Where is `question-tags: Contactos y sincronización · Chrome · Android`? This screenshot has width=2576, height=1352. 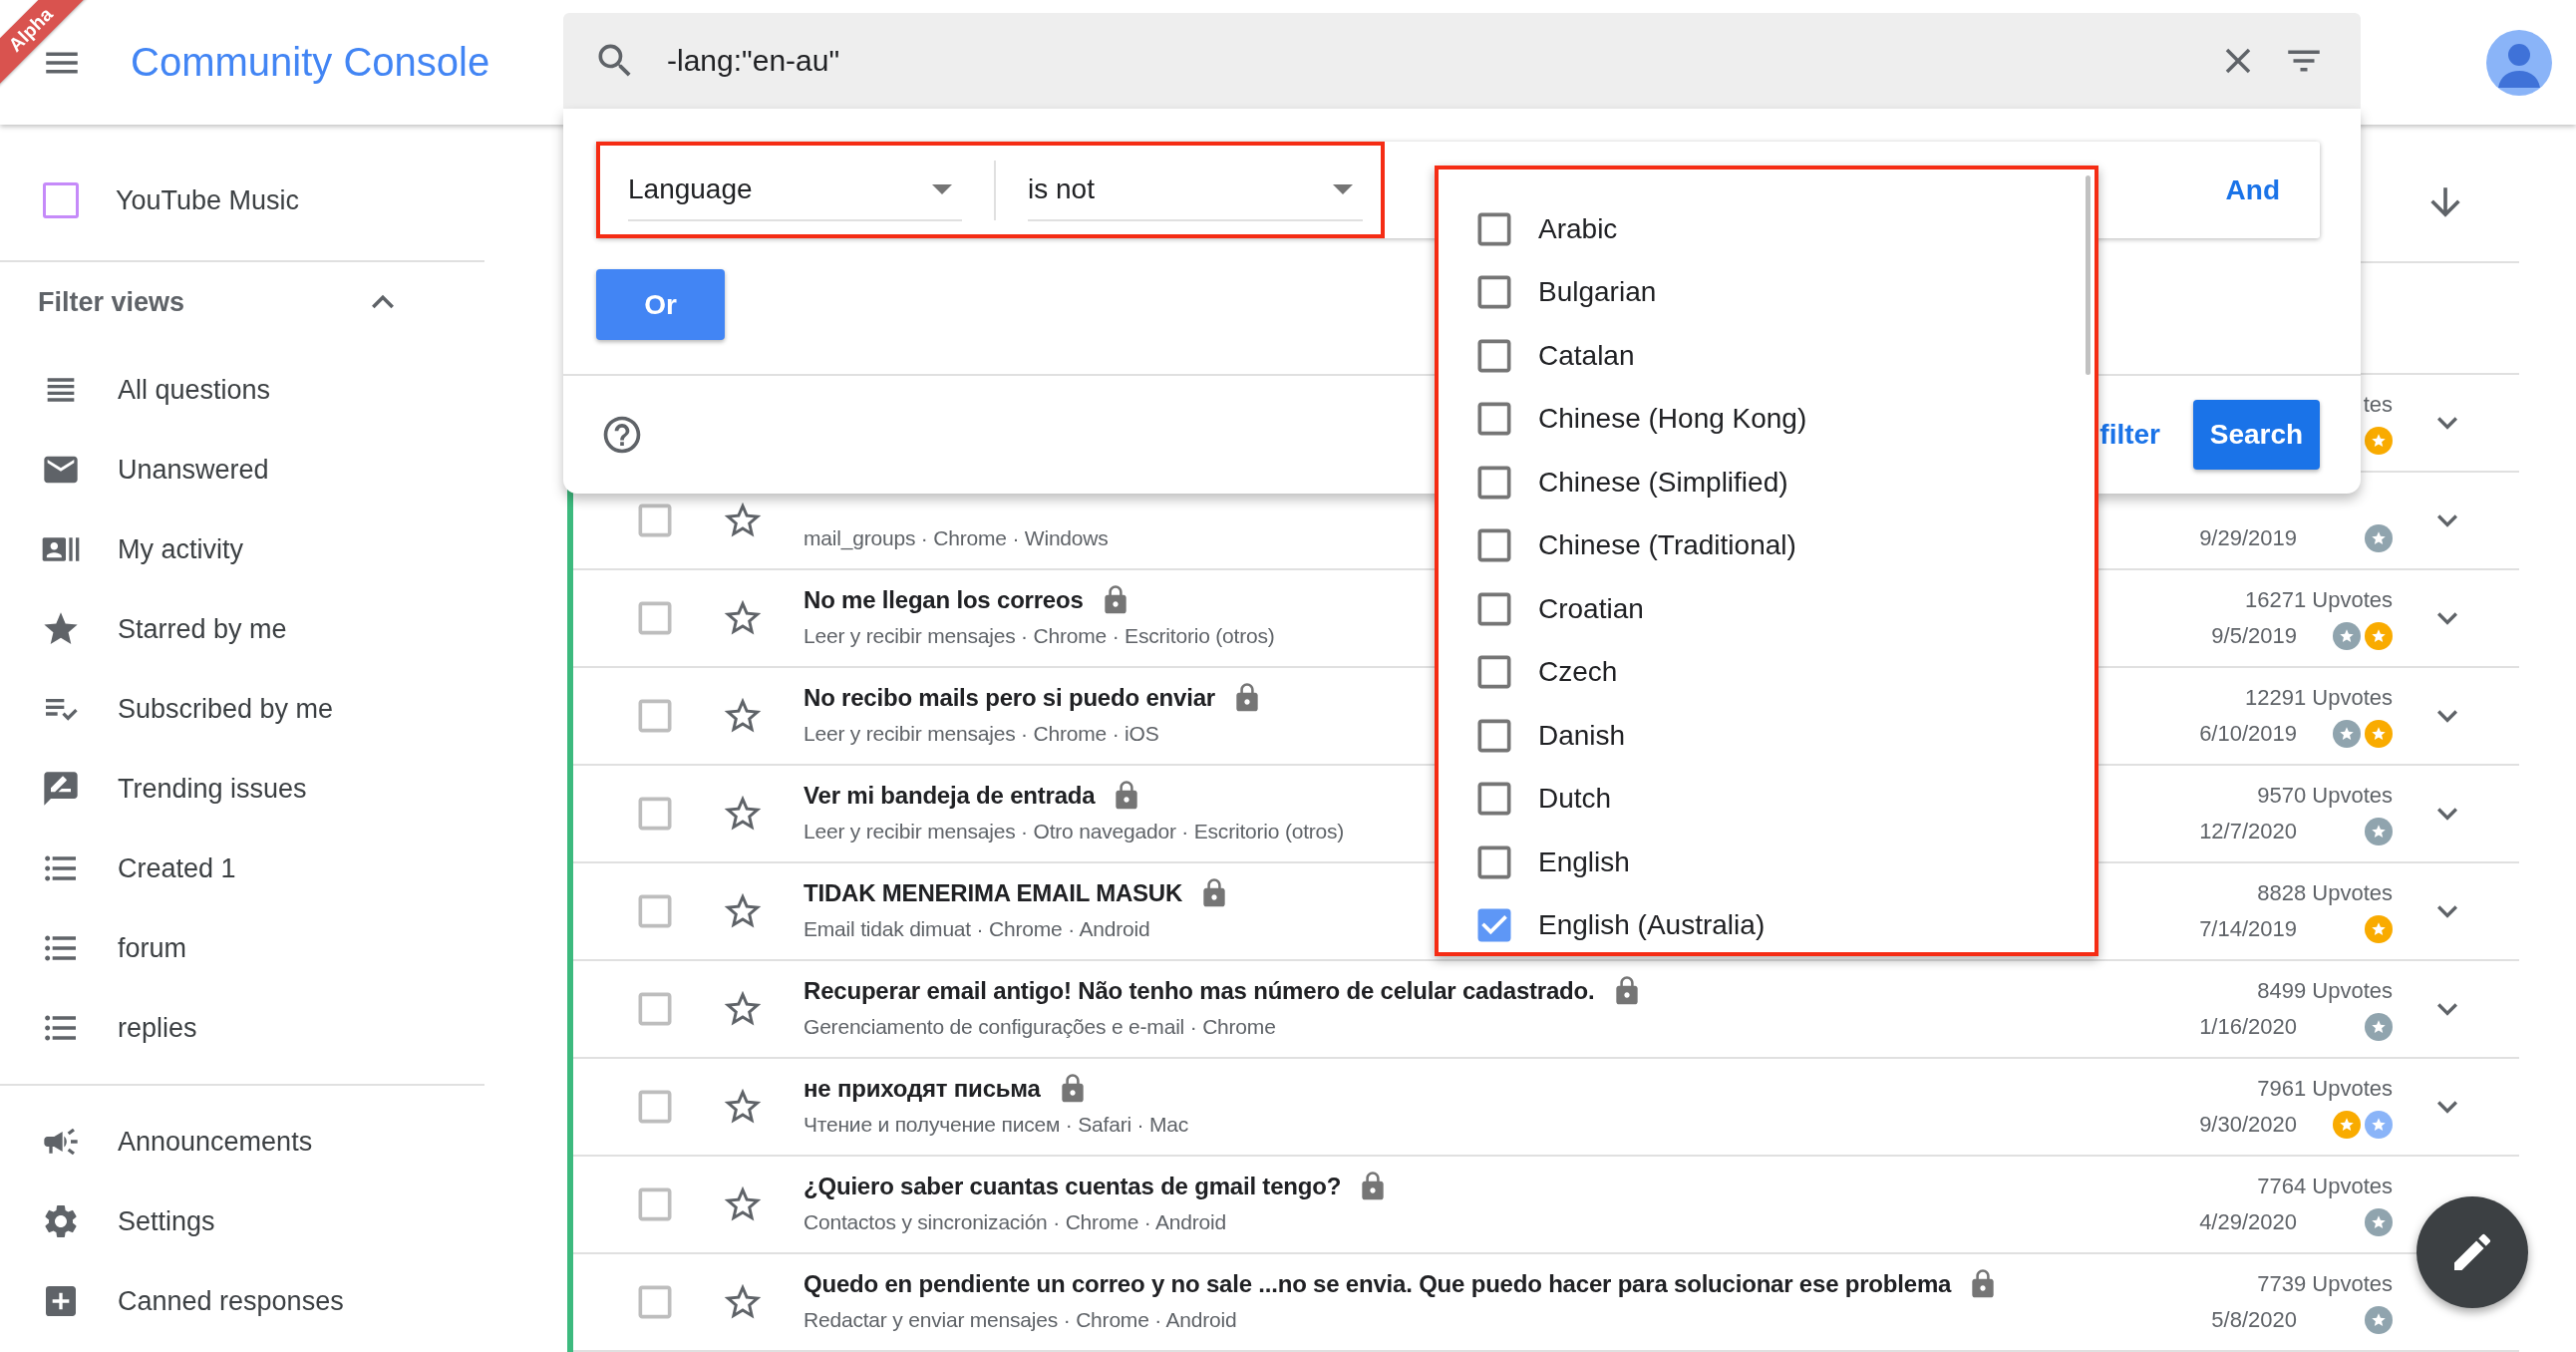
question-tags: Contactos y sincronización · Chrome · Android is located at coordinates (1015, 1222).